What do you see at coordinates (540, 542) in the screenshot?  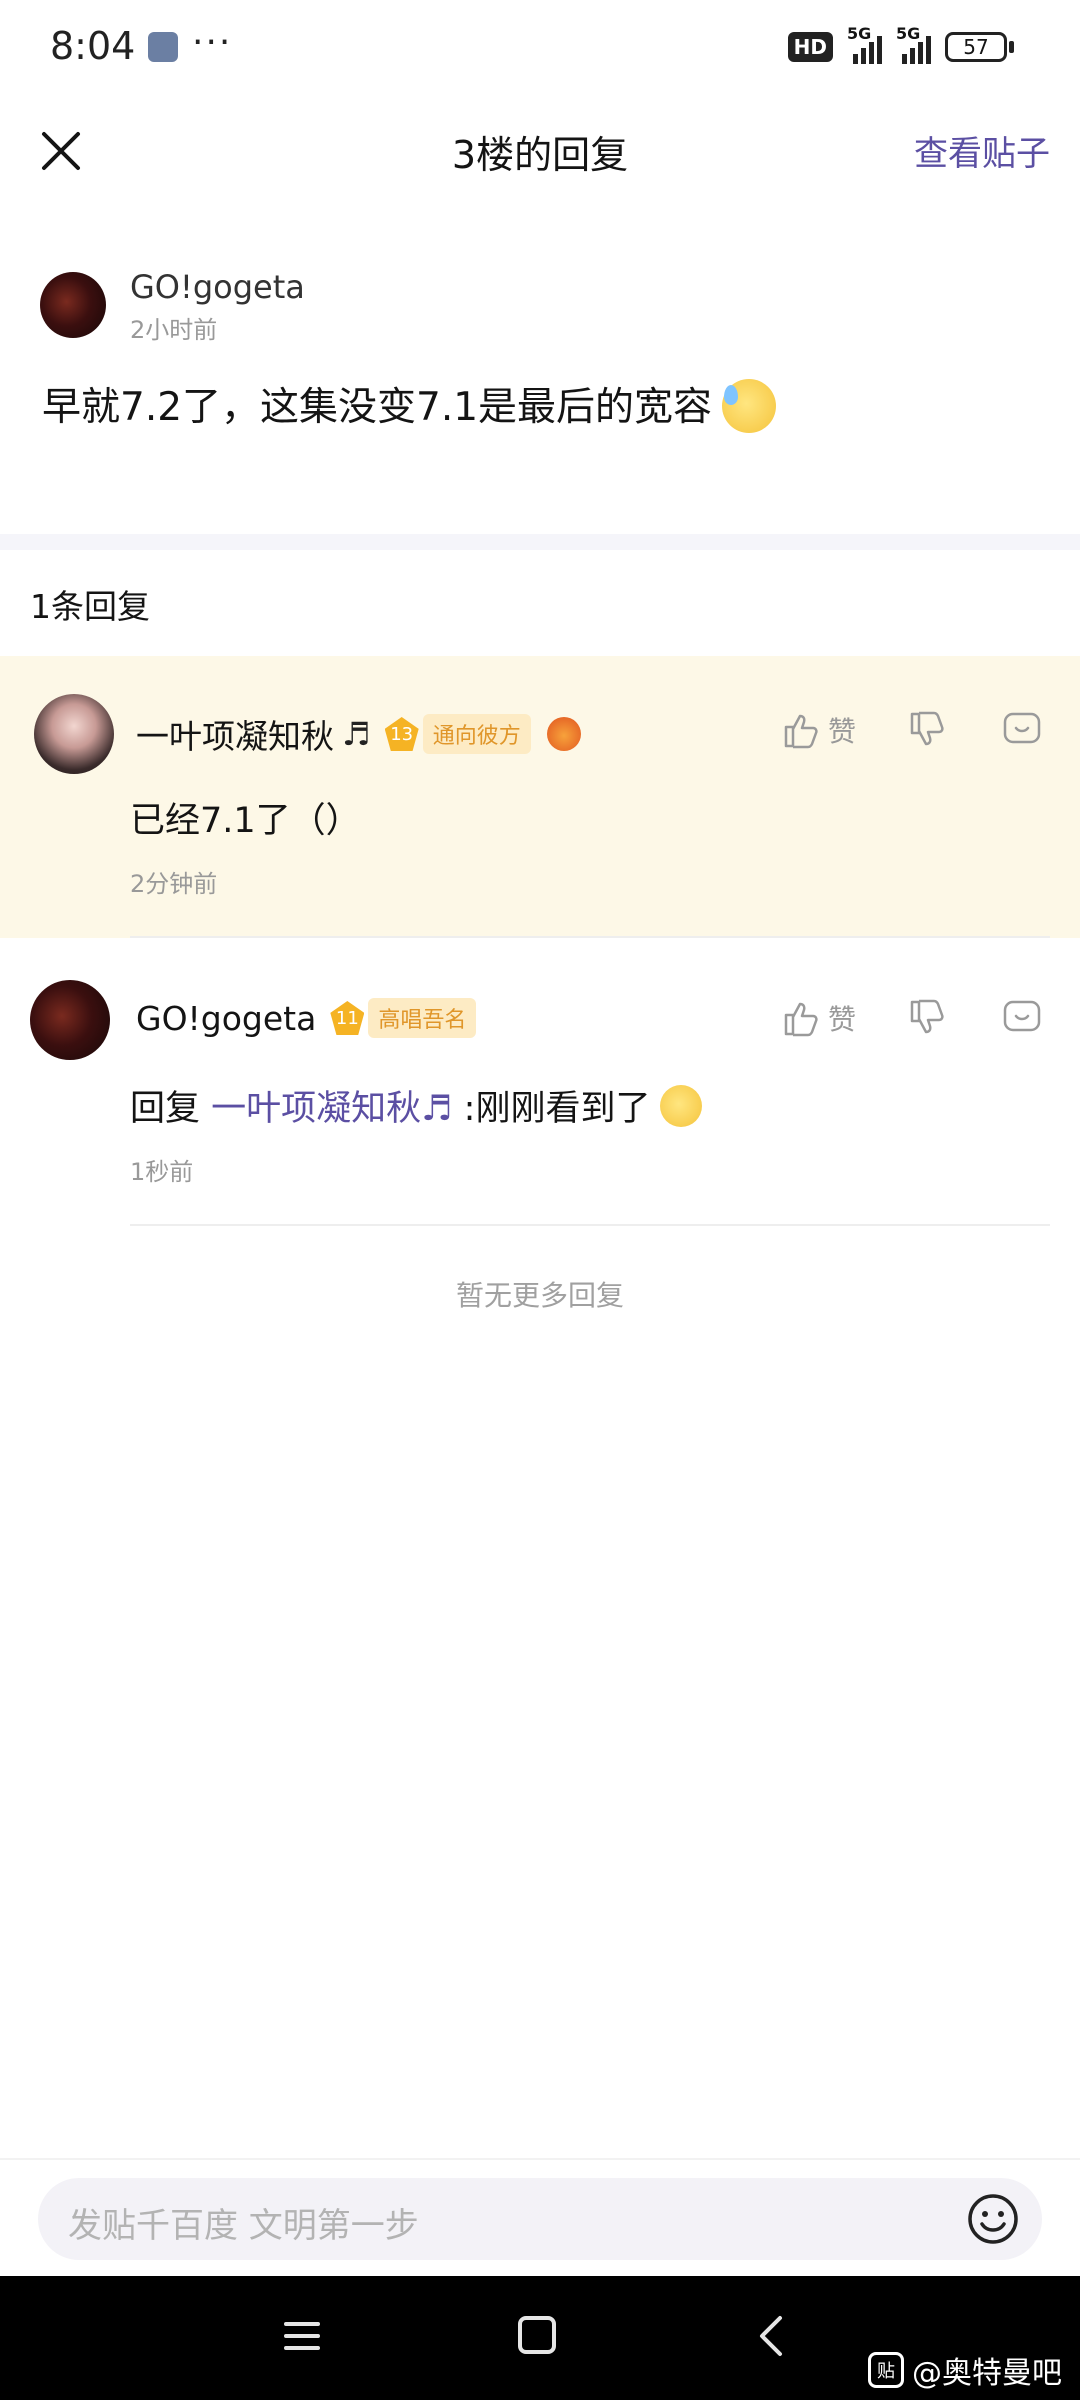 I see `section-divider` at bounding box center [540, 542].